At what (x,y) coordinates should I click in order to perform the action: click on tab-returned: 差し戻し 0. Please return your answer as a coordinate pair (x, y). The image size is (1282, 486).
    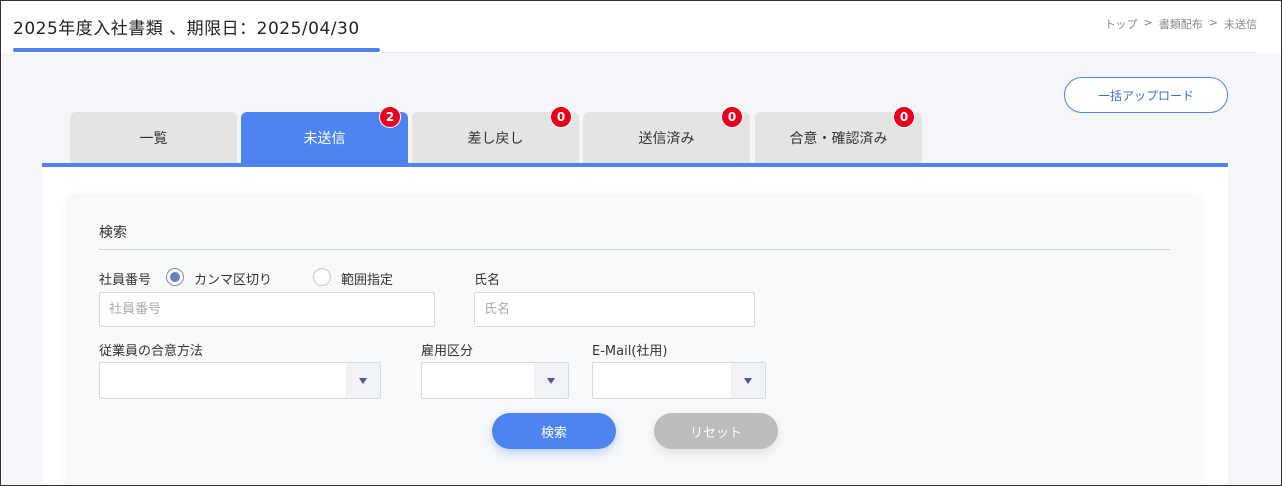
    Looking at the image, I should click on (495, 135).